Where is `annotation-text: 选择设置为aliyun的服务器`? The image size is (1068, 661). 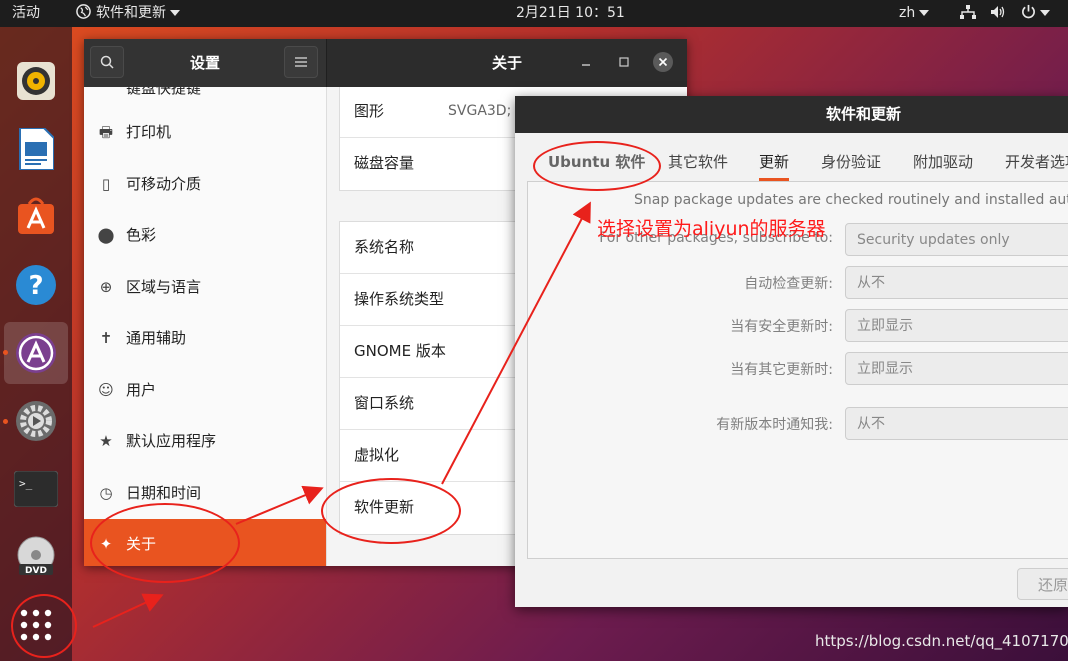 annotation-text: 选择设置为aliyun的服务器 is located at coordinates (711, 229).